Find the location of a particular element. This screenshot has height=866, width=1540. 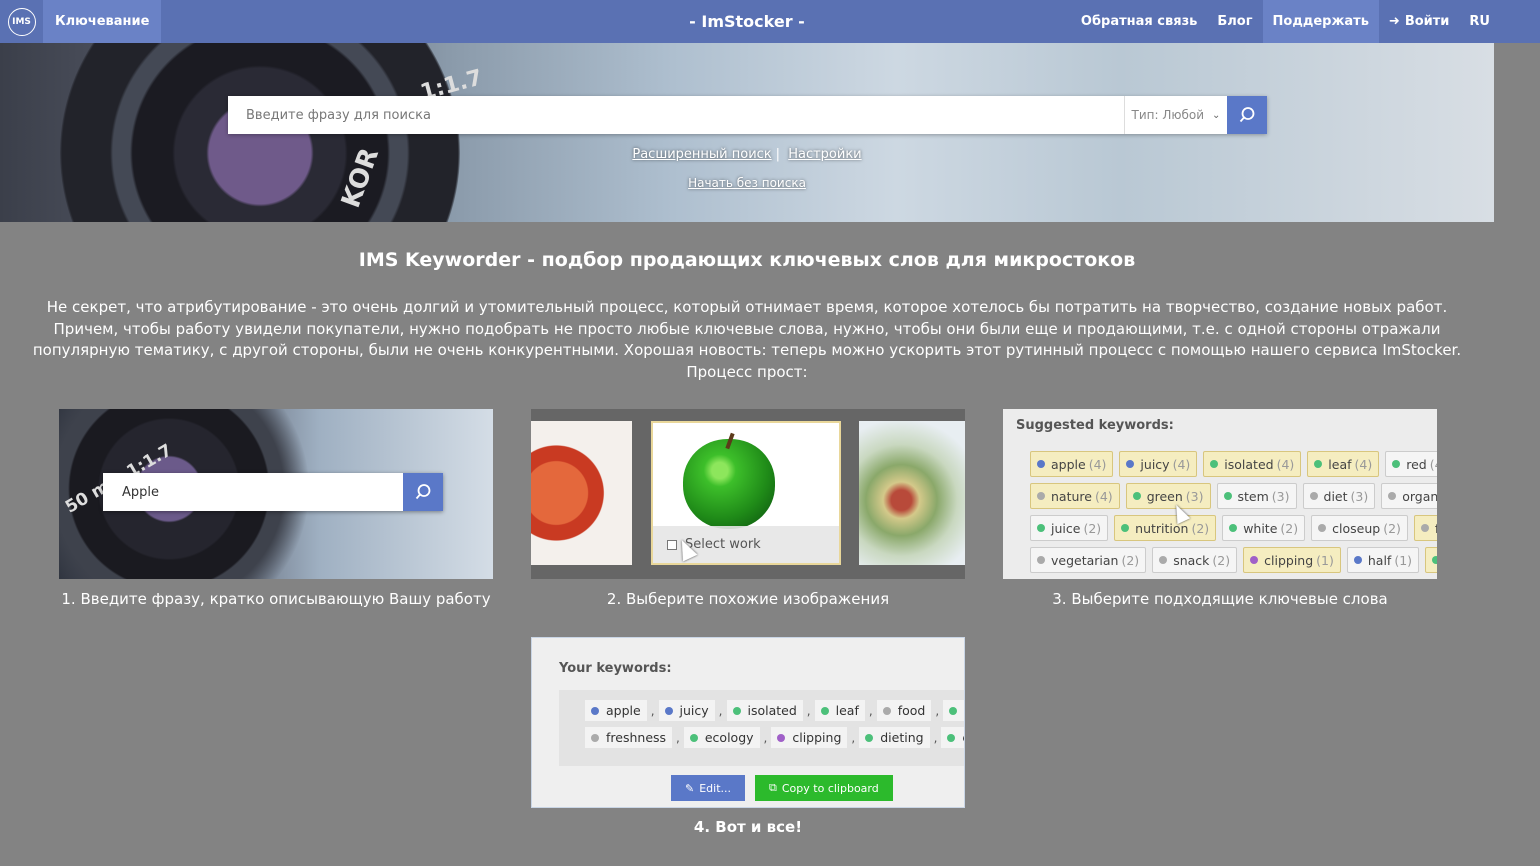

advanced-search-link: Расширенный поиск is located at coordinates (701, 154).